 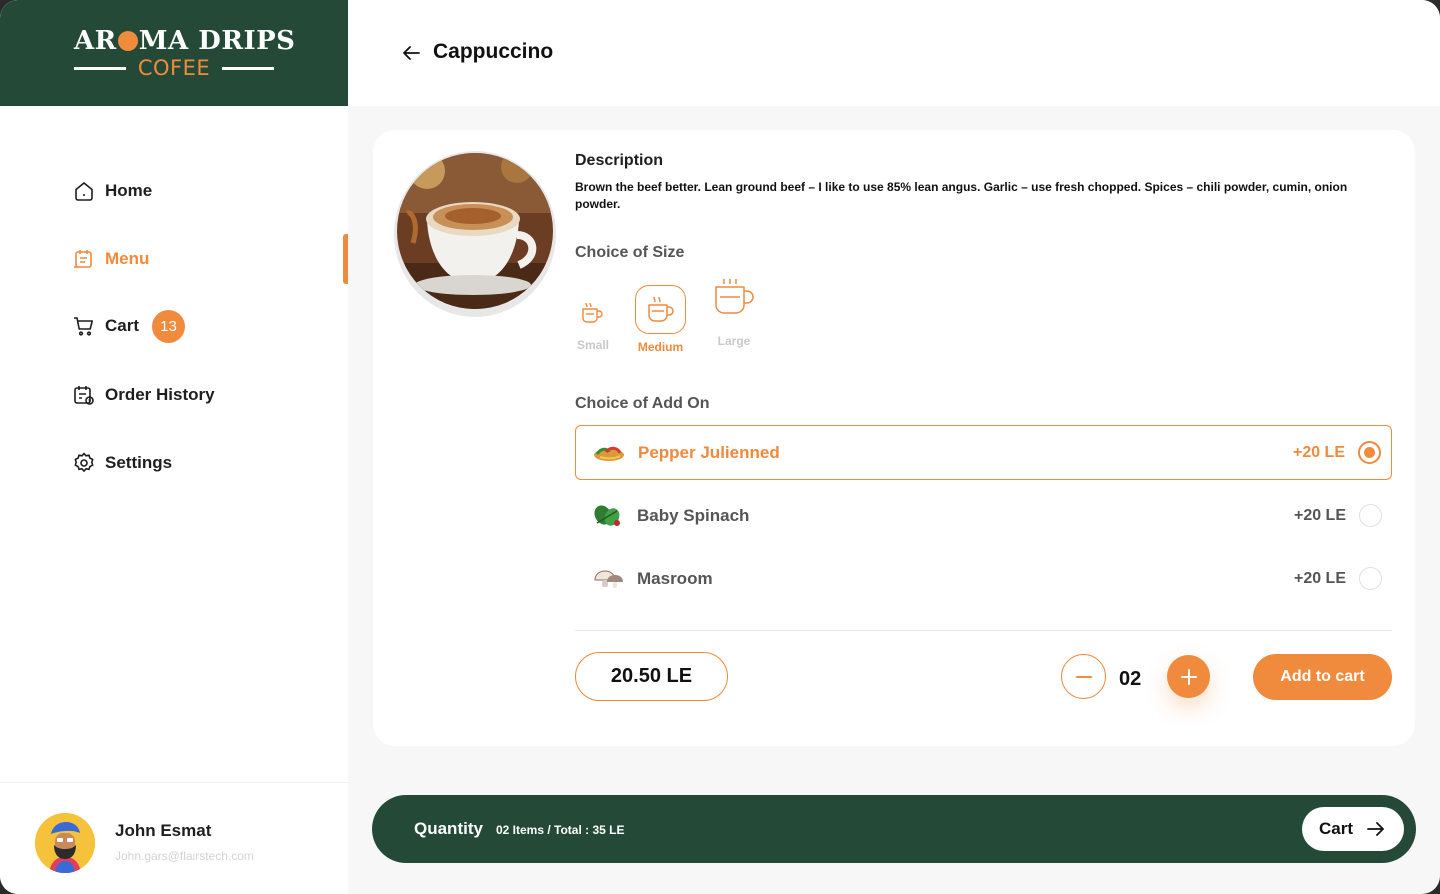 I want to click on cart-count-badge: 13, so click(x=169, y=326).